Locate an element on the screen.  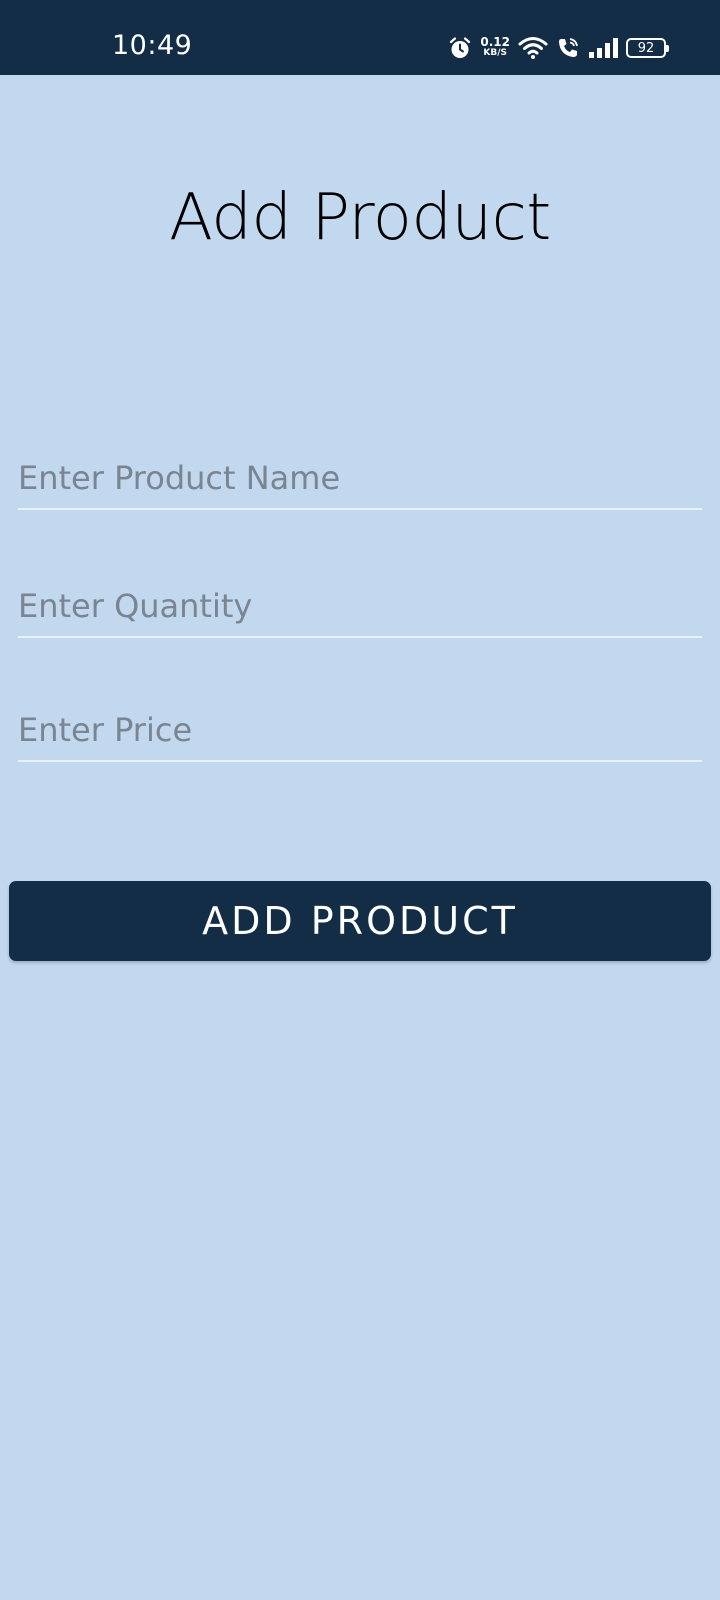
status-time: 10:49 is located at coordinates (152, 45).